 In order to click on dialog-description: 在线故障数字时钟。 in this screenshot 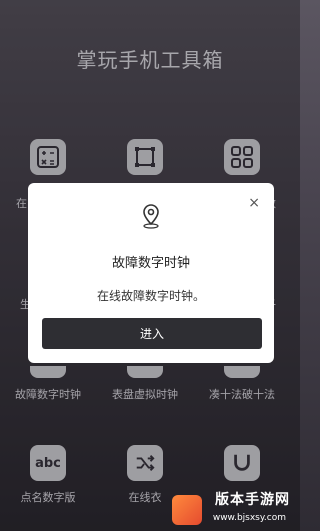, I will do `click(150, 296)`.